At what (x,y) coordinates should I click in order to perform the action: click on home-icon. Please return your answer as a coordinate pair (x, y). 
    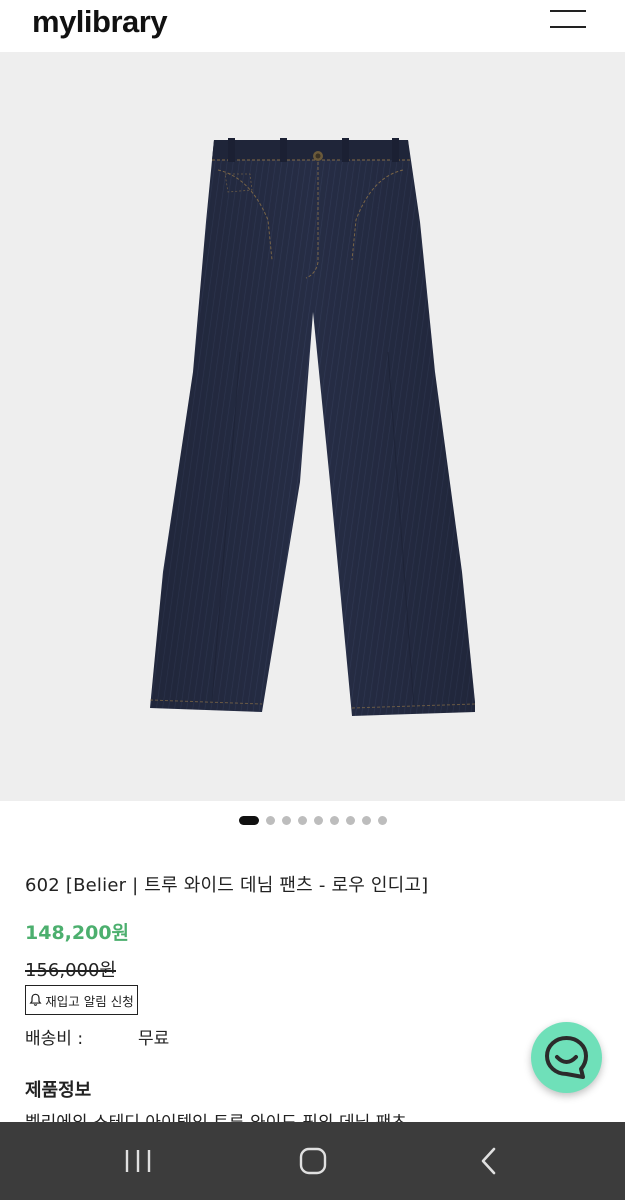
    Looking at the image, I should click on (313, 1161).